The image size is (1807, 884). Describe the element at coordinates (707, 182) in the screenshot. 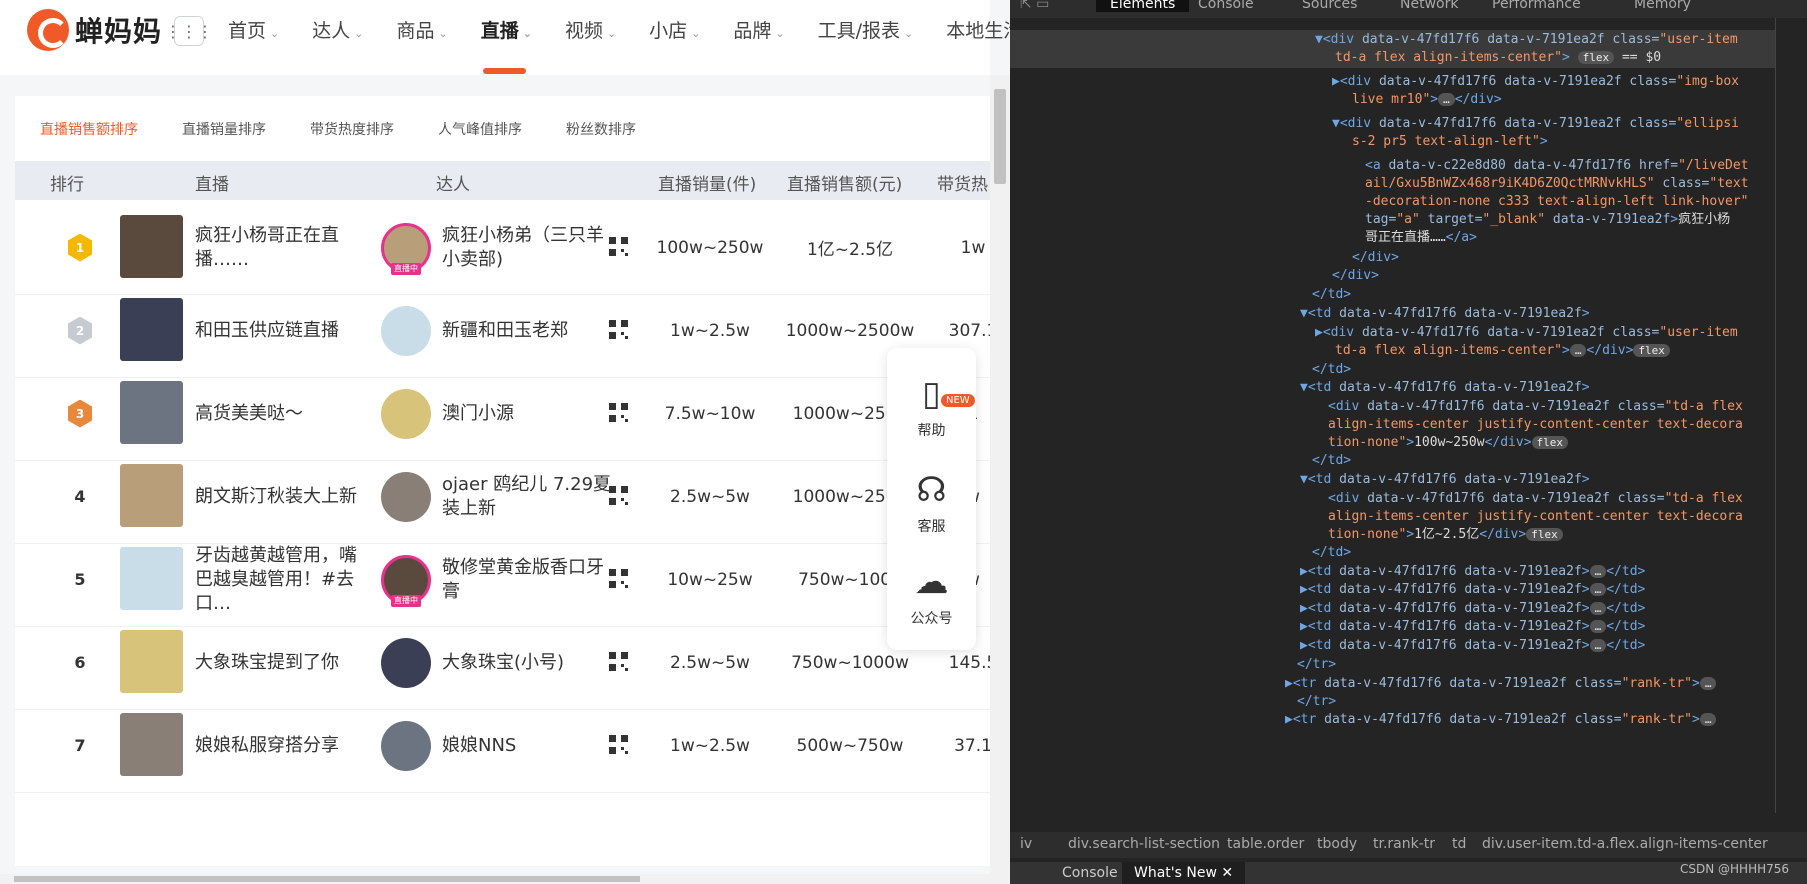

I see `header-sales: 直播销量(件)` at that location.